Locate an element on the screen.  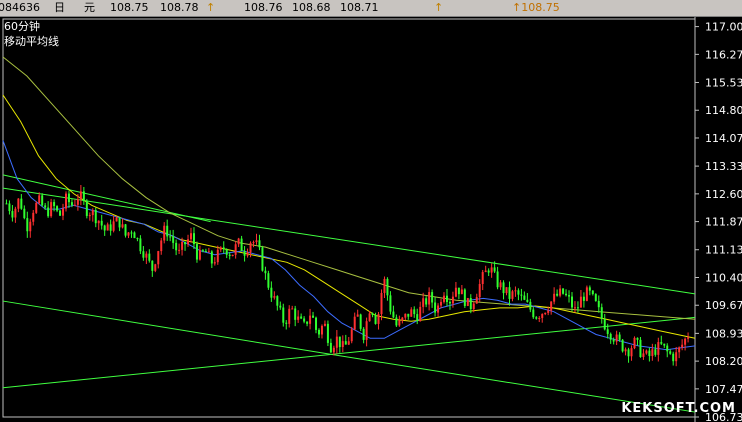
prev-value: 108.71 is located at coordinates (359, 7).